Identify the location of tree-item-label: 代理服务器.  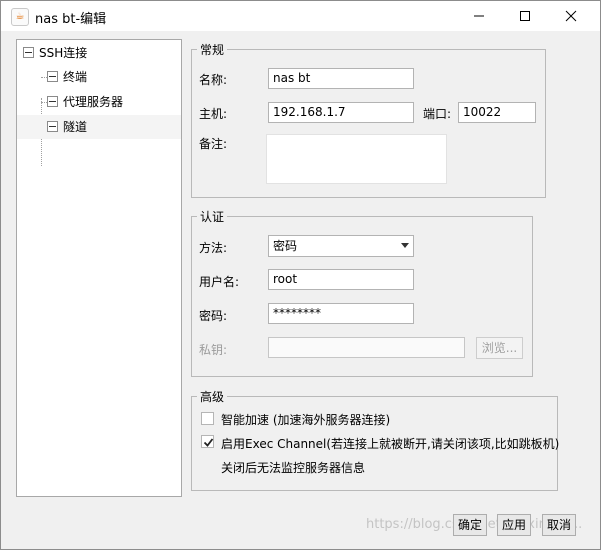
(93, 102).